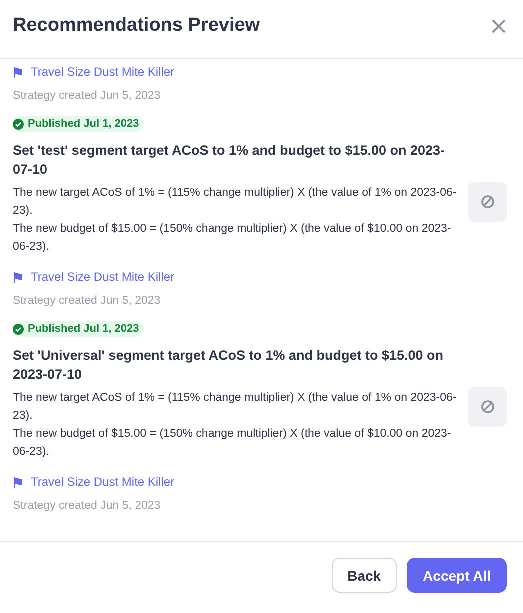  Describe the element at coordinates (457, 575) in the screenshot. I see `accept-all-button: Accept All` at that location.